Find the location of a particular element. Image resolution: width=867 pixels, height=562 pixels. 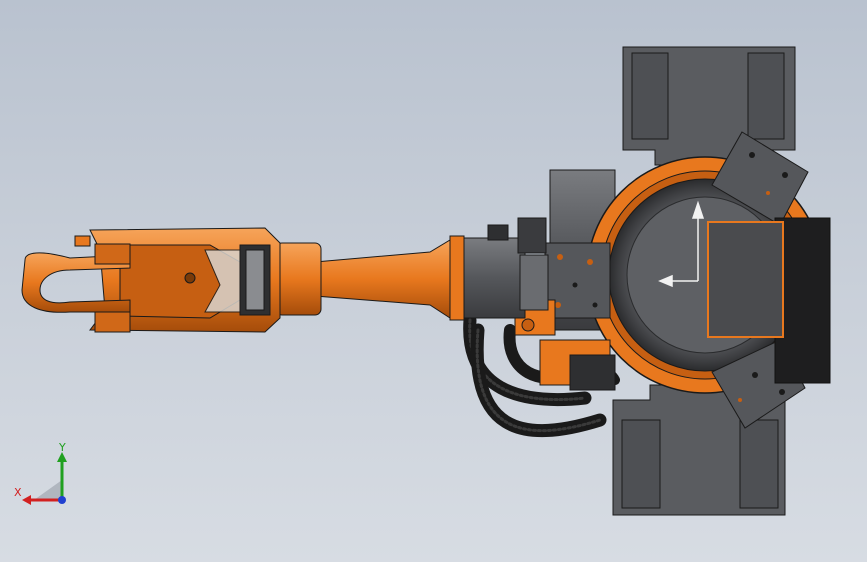

motor-housing is located at coordinates (745, 279).